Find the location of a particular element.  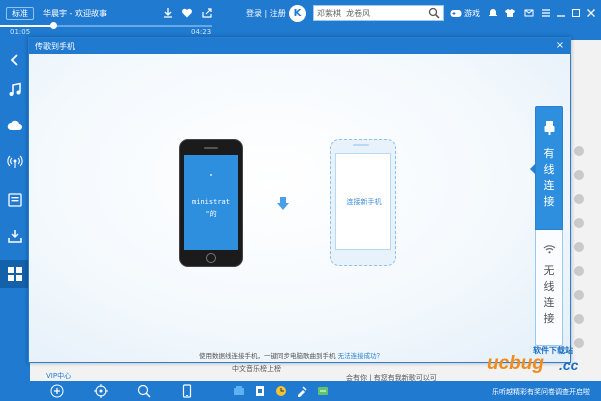

bottom-bar: 乐听越精彩有奖问卷调查开启啦 is located at coordinates (300, 391).